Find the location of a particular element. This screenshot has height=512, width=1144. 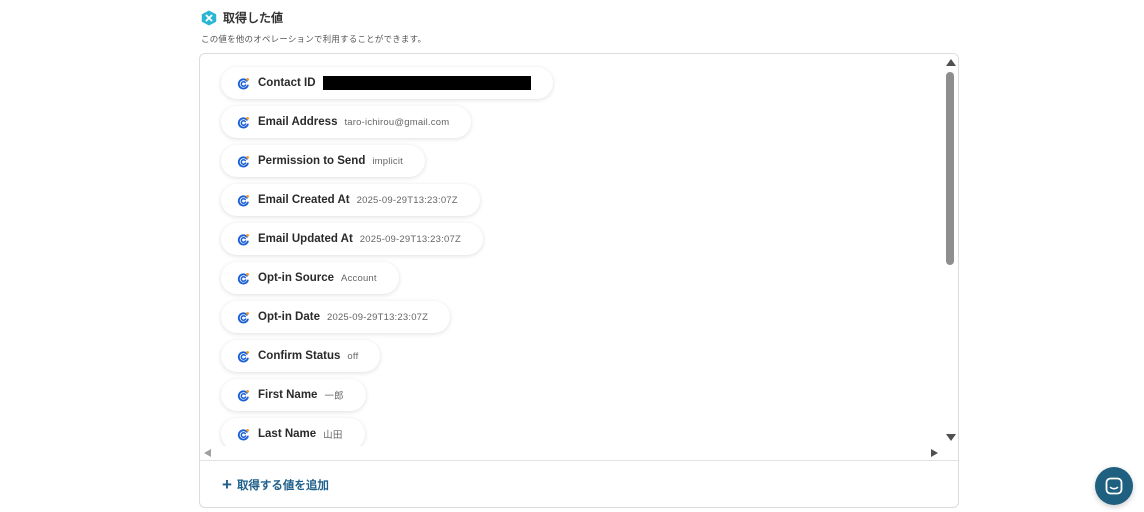

add-value-label: 取得する値を追加 is located at coordinates (282, 485).